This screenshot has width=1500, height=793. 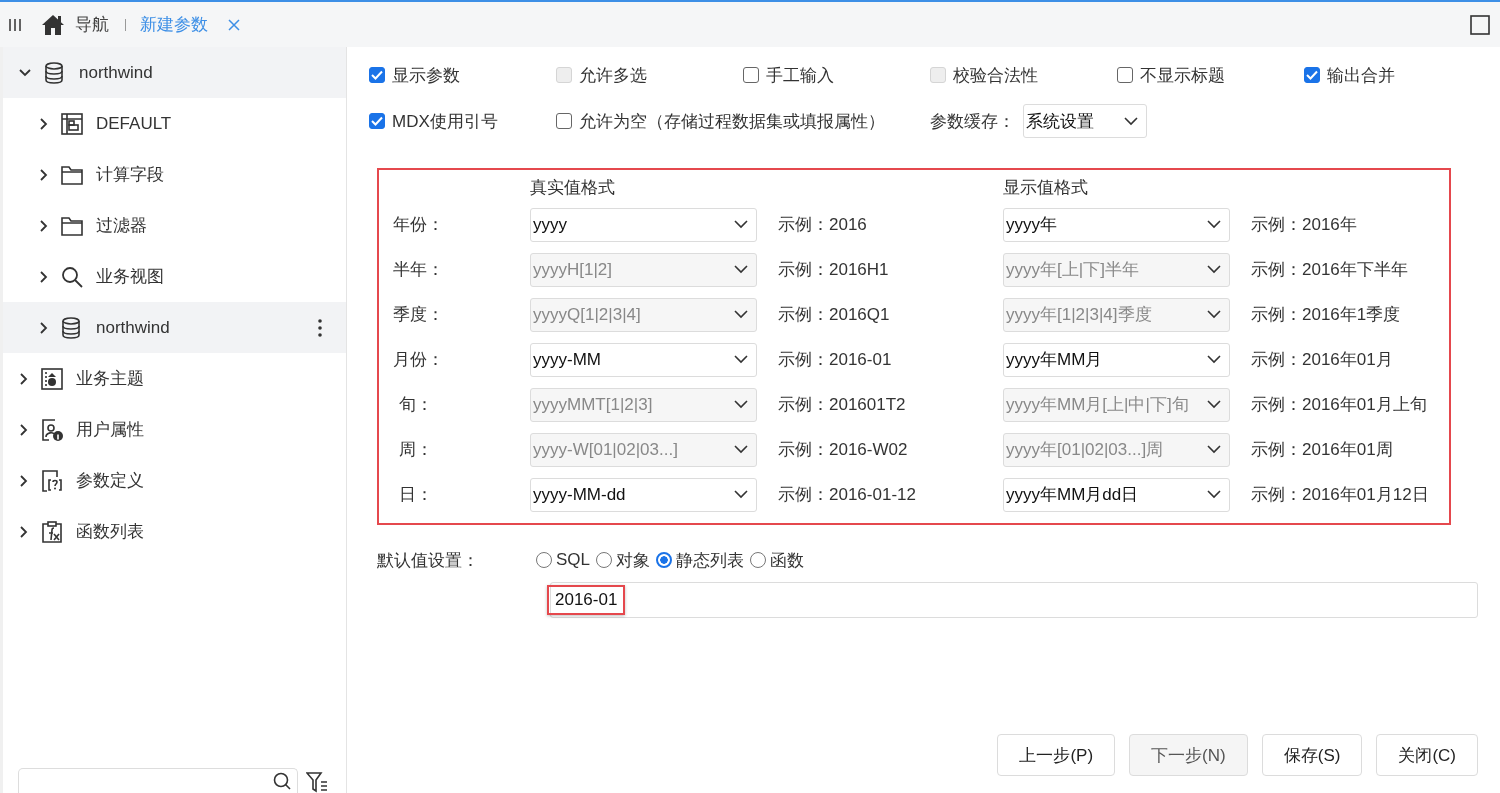 I want to click on checkbox-label: 允许为空（存储过程数据集或填报属性）, so click(x=732, y=121).